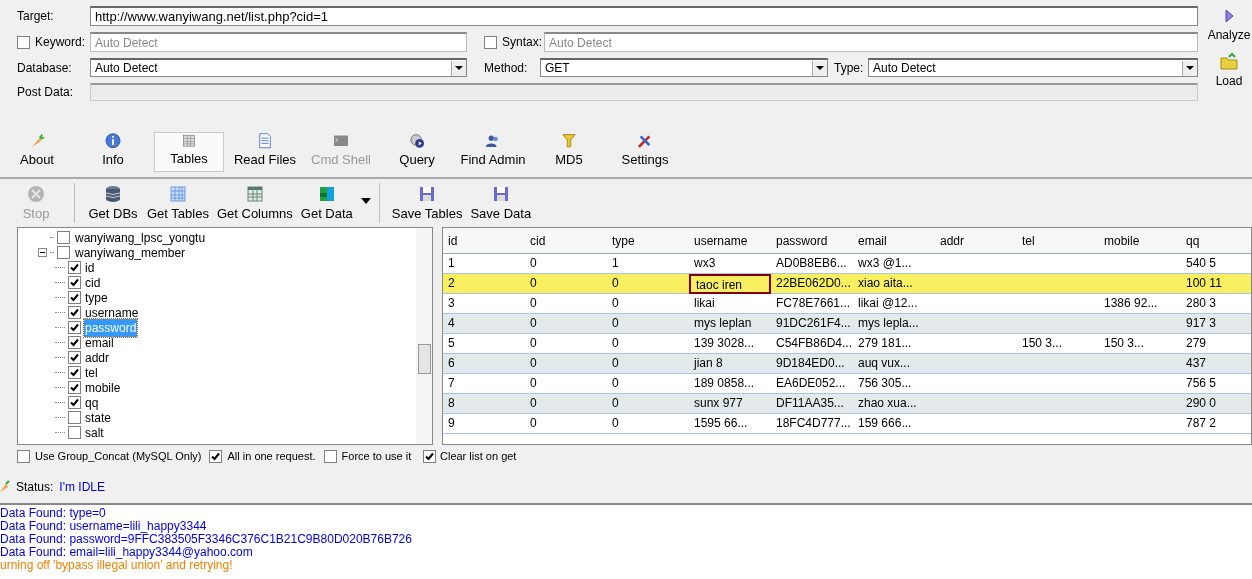  Describe the element at coordinates (113, 203) in the screenshot. I see `toolbar-button: Get DBs` at that location.